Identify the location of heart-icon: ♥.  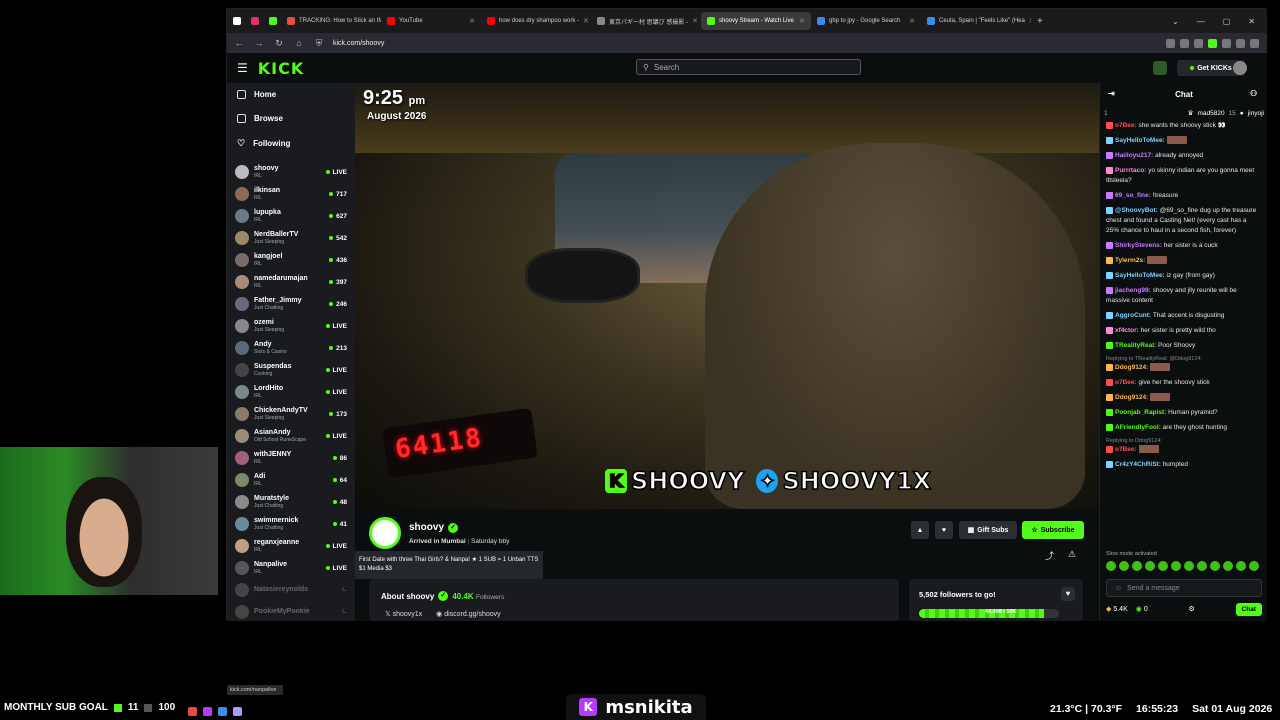
(1068, 594).